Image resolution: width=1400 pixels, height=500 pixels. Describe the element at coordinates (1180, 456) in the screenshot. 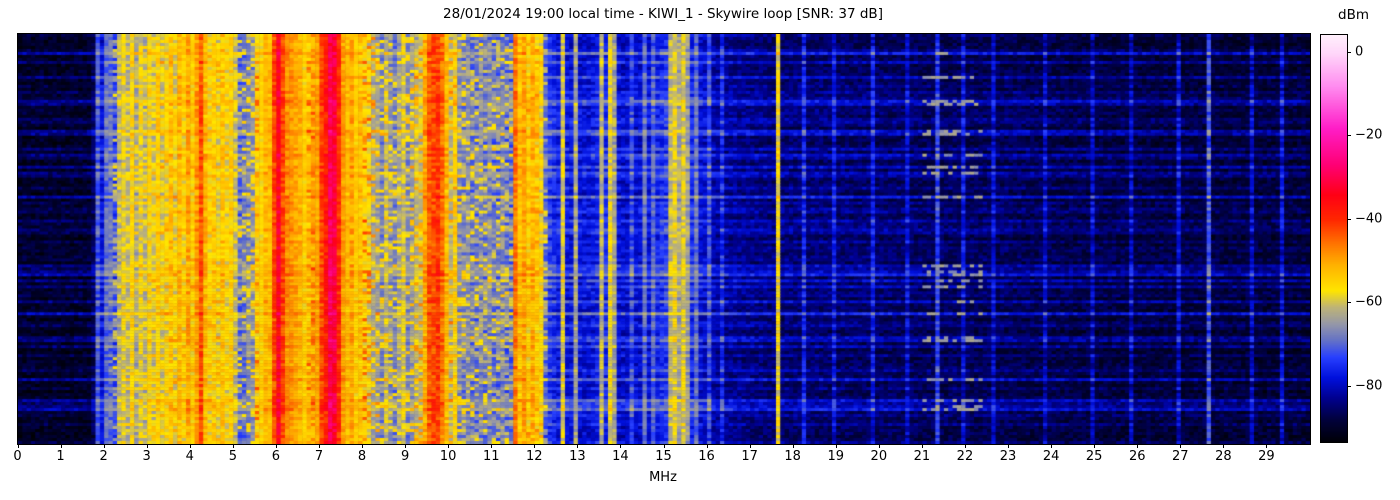

I see `x-tick-label: 27` at that location.